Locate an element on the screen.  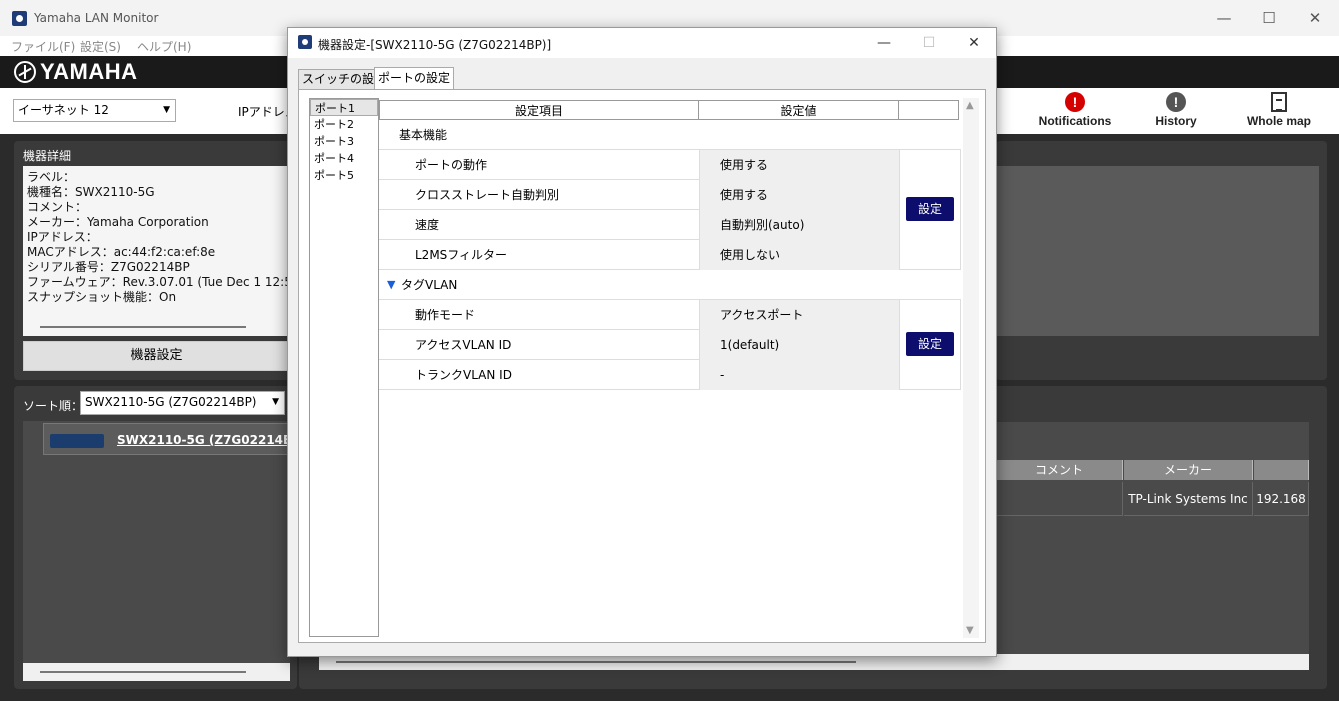
row-name: 速度 is located at coordinates (427, 225).